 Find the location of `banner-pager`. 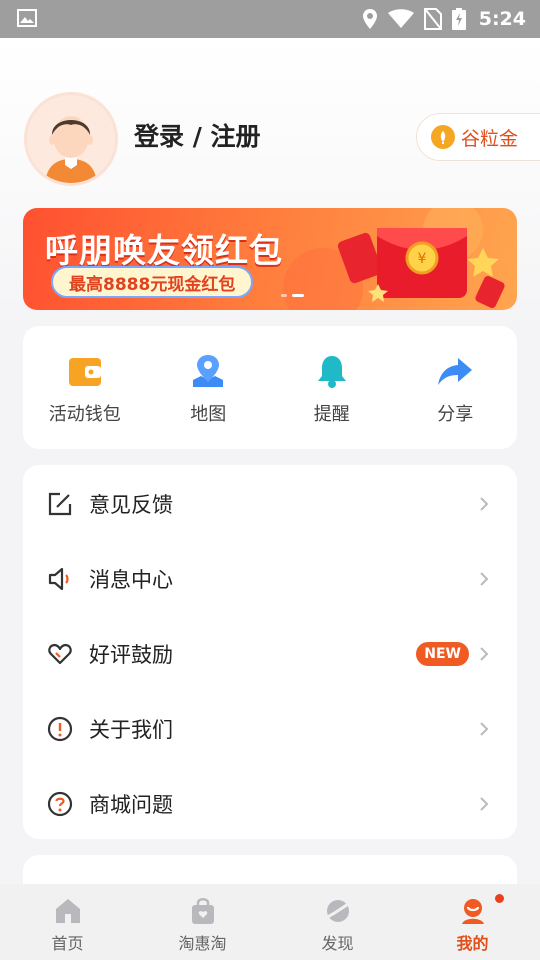

banner-pager is located at coordinates (292, 295).